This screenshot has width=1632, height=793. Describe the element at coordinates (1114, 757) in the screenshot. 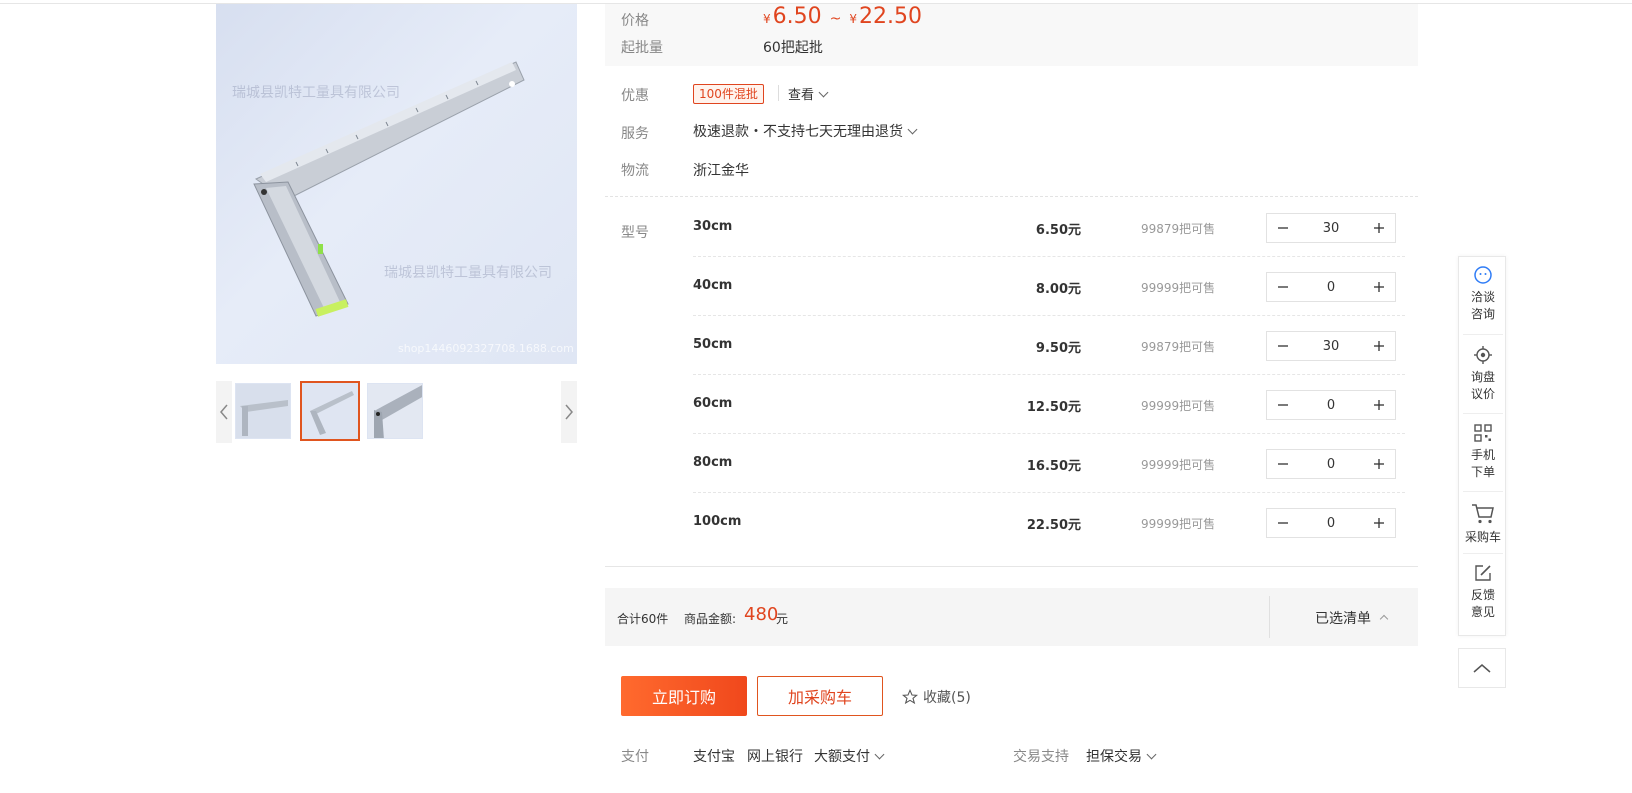

I see `trade-support-value: 担保交易` at that location.